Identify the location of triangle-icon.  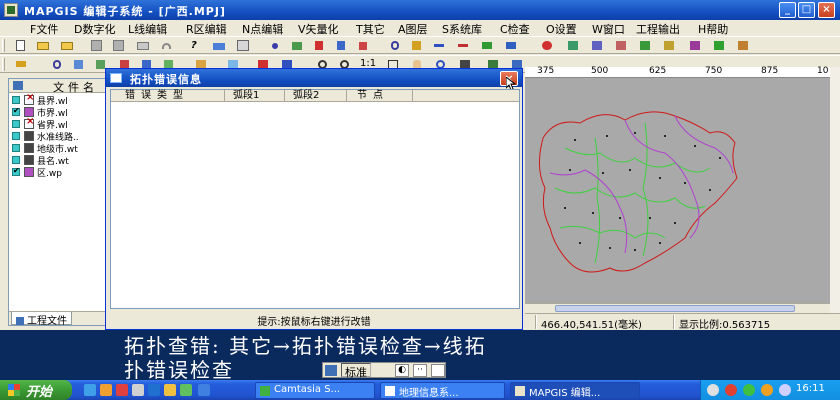
(297, 45).